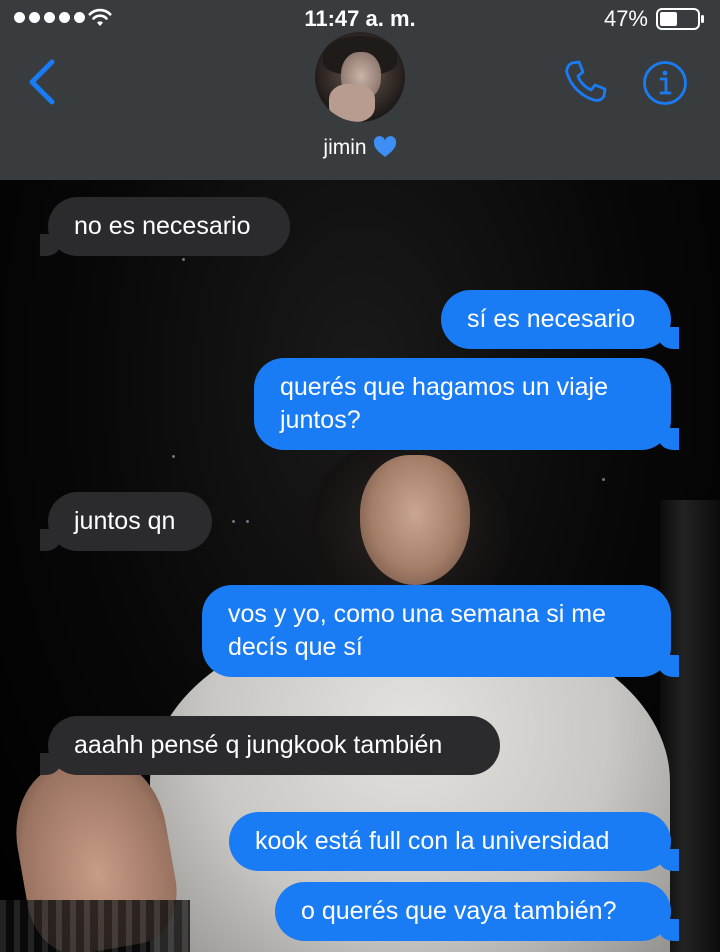  Describe the element at coordinates (360, 77) in the screenshot. I see `contact-avatar` at that location.